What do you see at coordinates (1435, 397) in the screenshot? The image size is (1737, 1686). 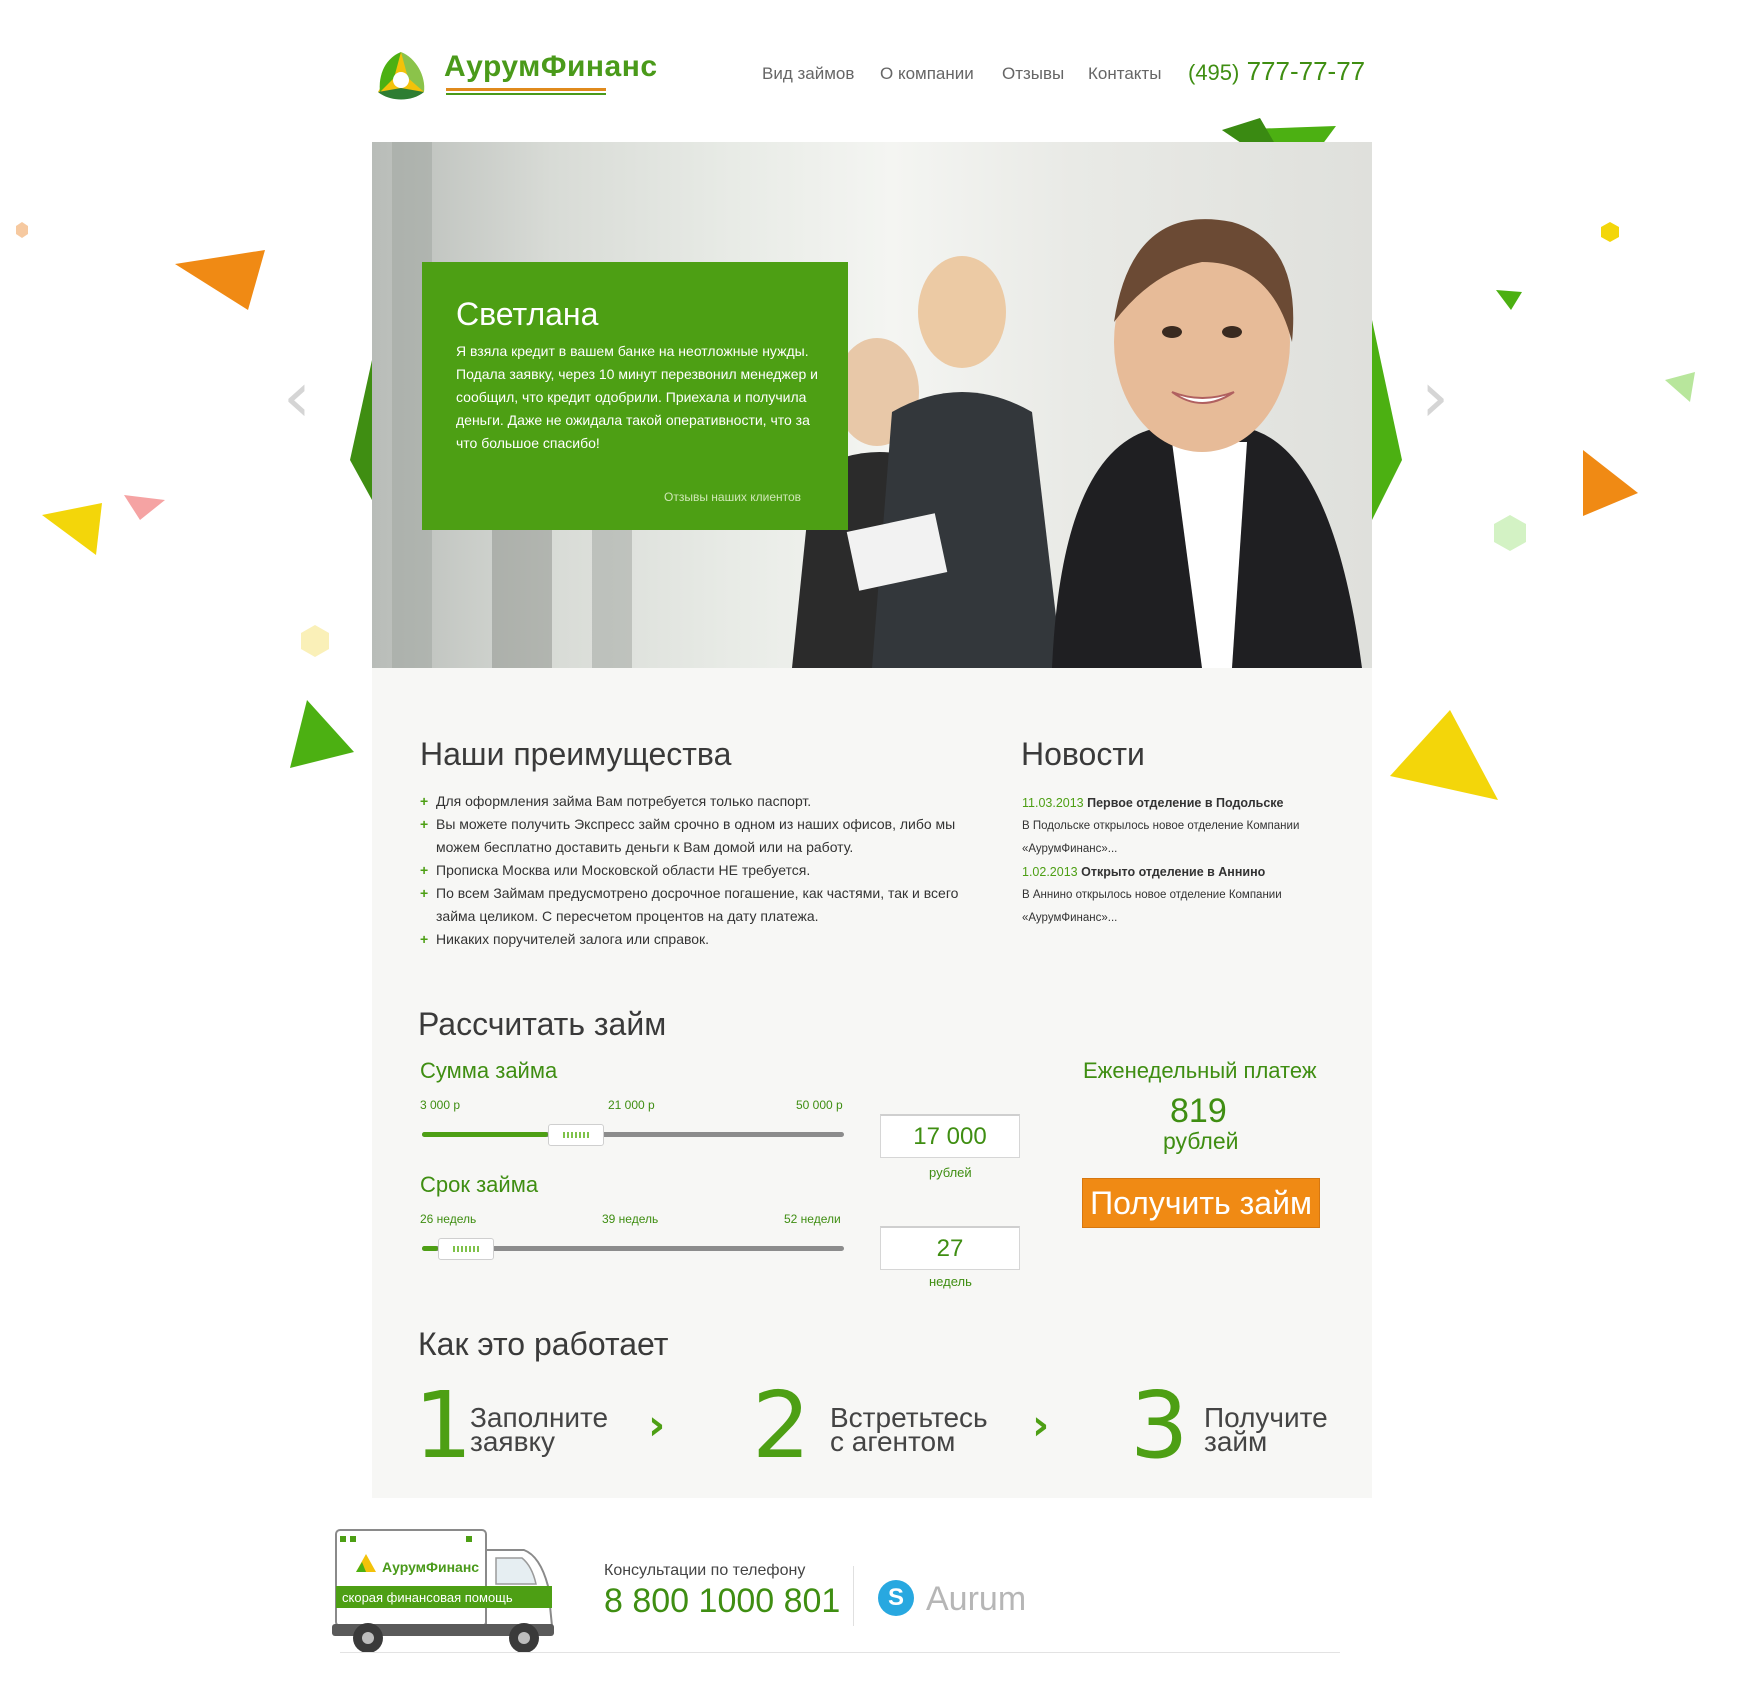 I see `slider-next-icon: ›` at bounding box center [1435, 397].